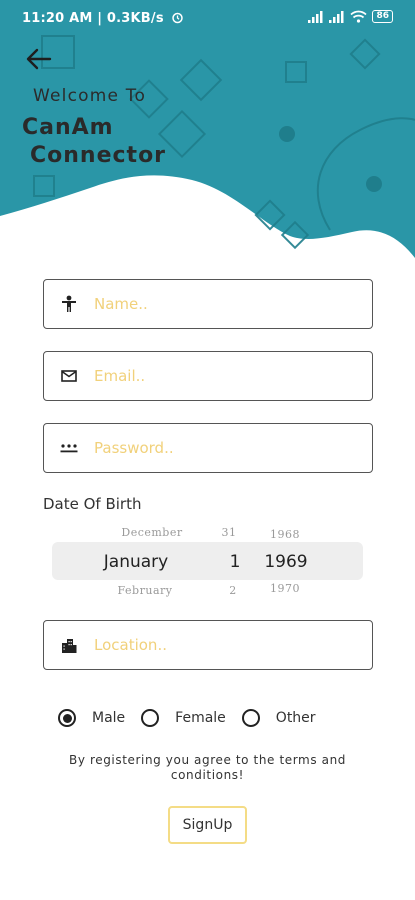 The height and width of the screenshot is (900, 415). What do you see at coordinates (177, 18) in the screenshot?
I see `alarm-icon` at bounding box center [177, 18].